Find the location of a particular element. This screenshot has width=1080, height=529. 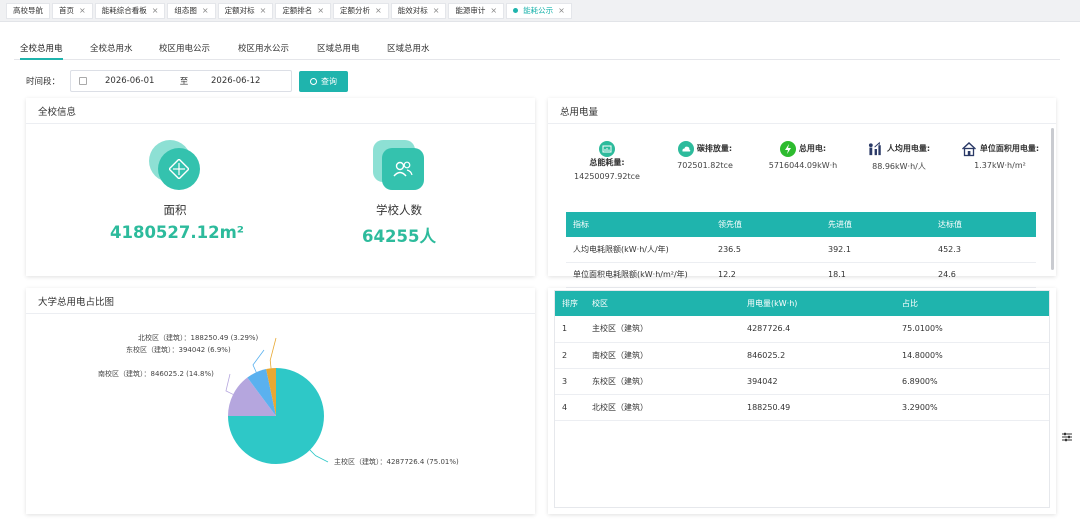

table-cell: 北校区（建筑） is located at coordinates (620, 407).